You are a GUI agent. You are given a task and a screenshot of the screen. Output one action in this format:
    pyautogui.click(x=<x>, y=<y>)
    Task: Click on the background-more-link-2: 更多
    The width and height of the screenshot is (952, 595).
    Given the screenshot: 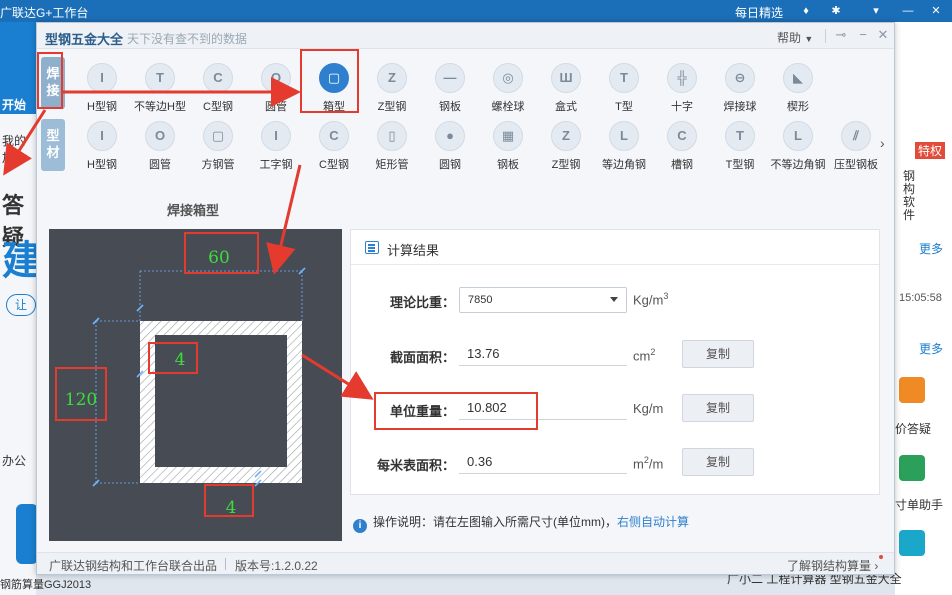 What is the action you would take?
    pyautogui.click(x=931, y=348)
    